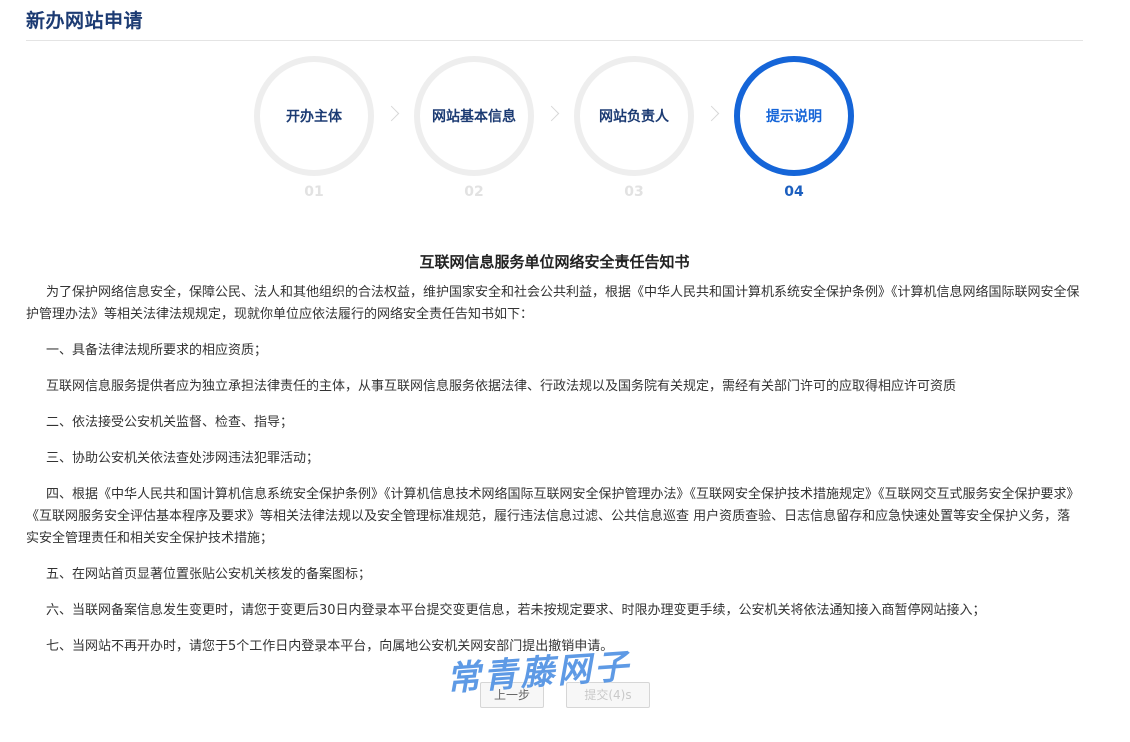 The width and height of the screenshot is (1130, 742). Describe the element at coordinates (474, 192) in the screenshot. I see `step-2-number: 02` at that location.